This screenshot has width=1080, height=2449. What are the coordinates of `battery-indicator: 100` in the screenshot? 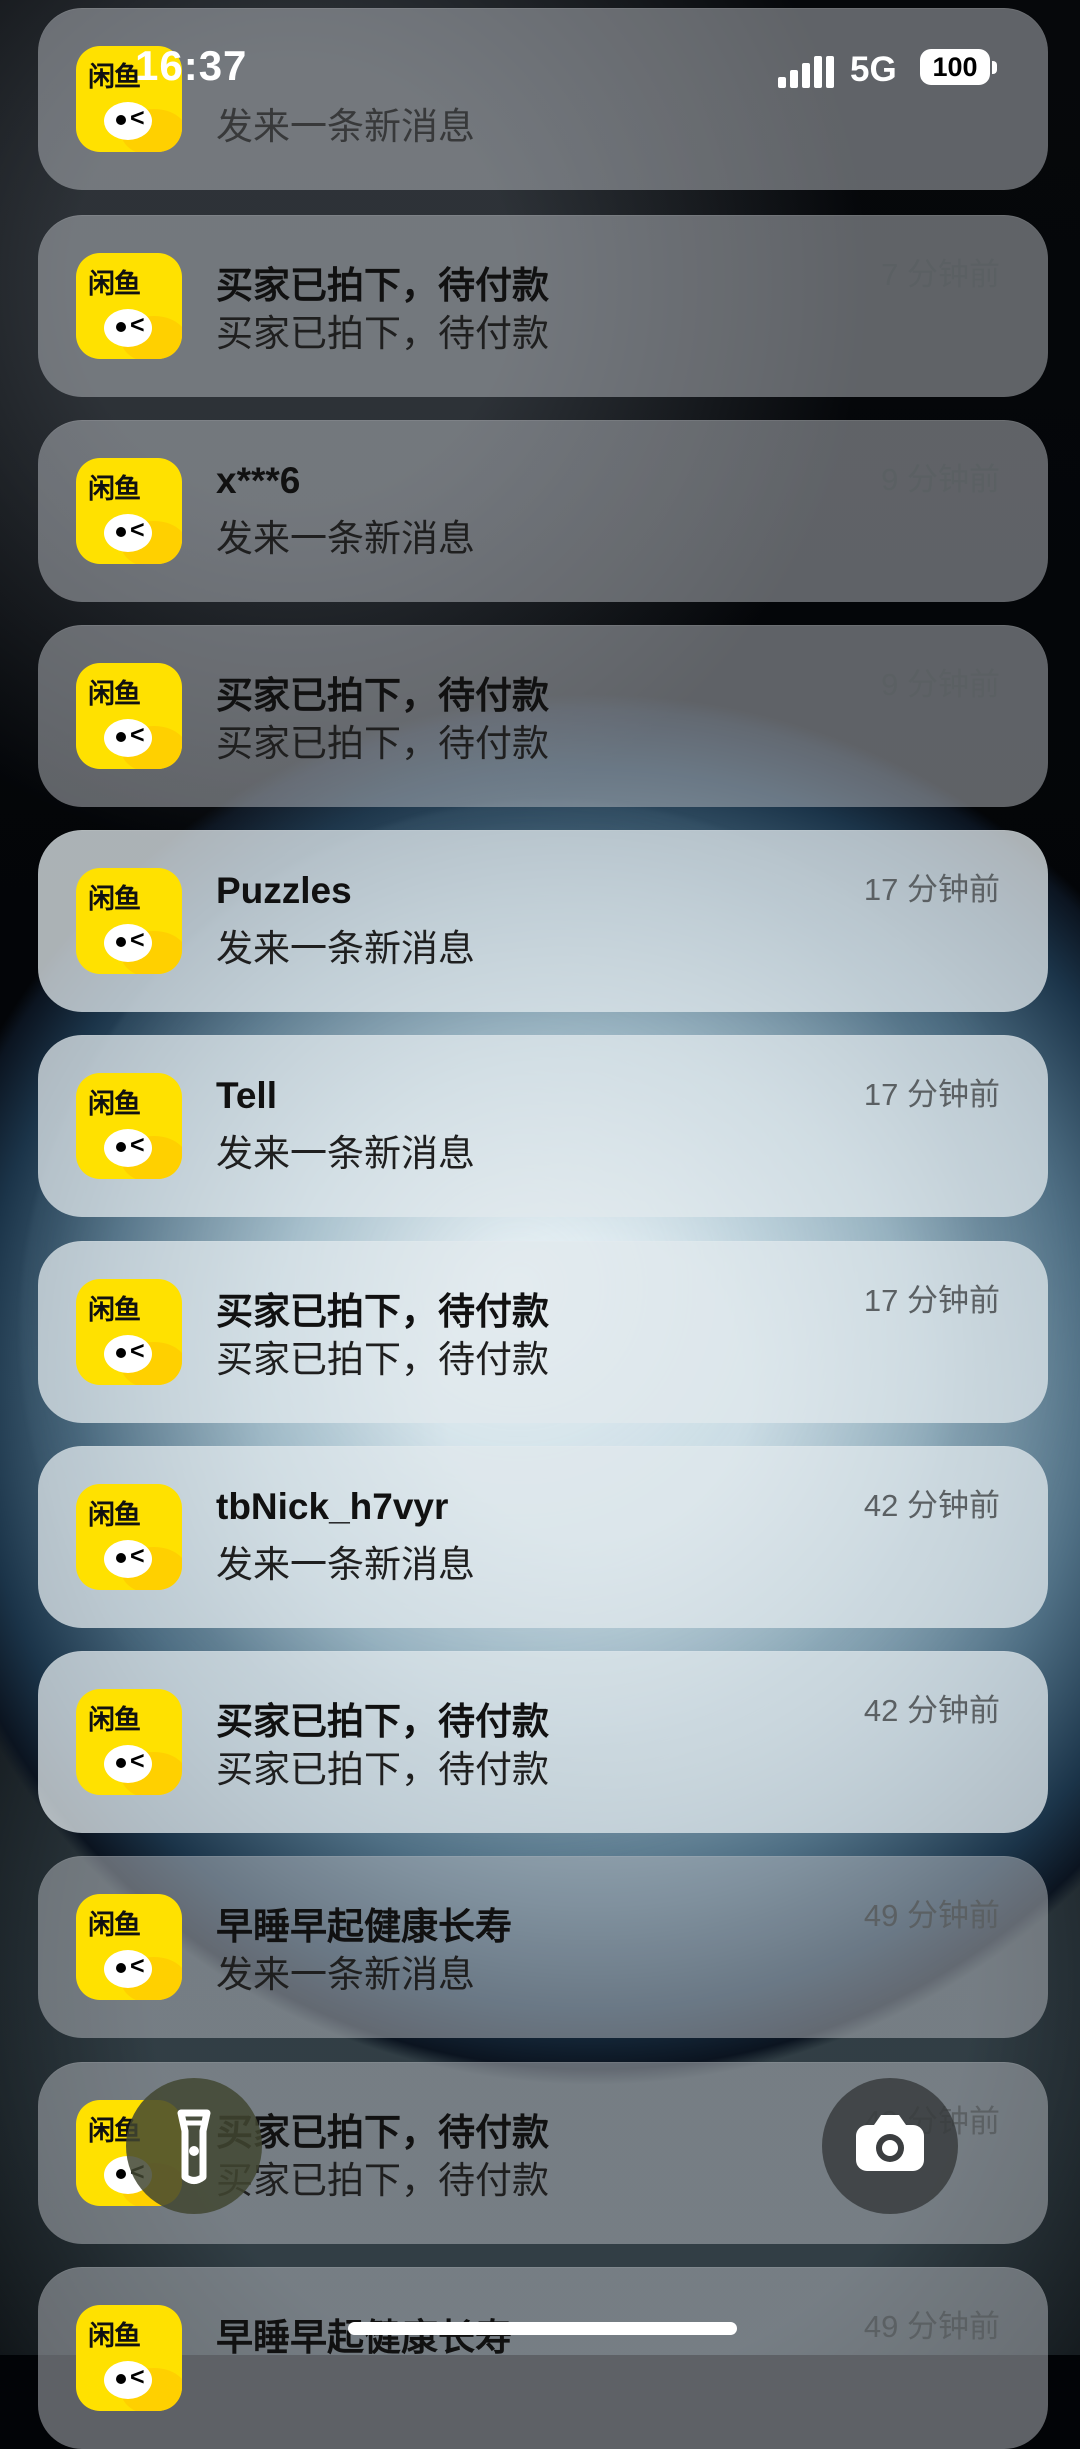 It's located at (955, 67).